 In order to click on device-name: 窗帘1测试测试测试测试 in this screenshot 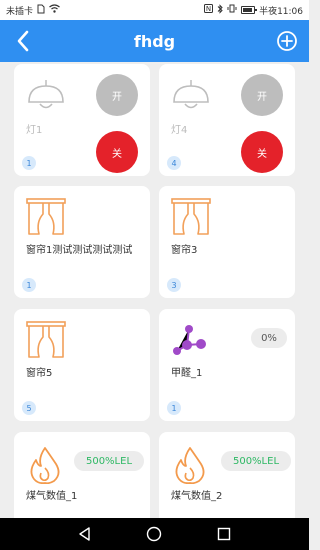, I will do `click(79, 250)`.